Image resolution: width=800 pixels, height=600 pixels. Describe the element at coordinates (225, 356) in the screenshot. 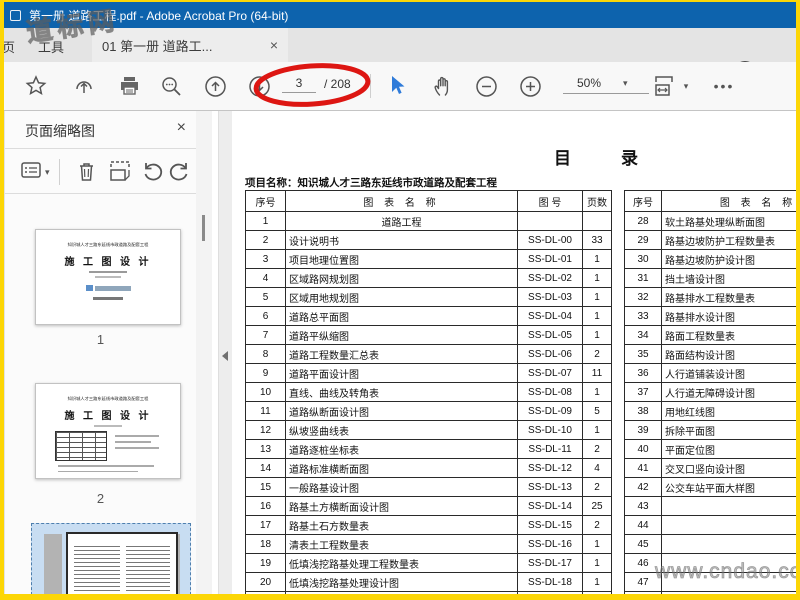

I see `collapse-panel-arrow-icon` at that location.